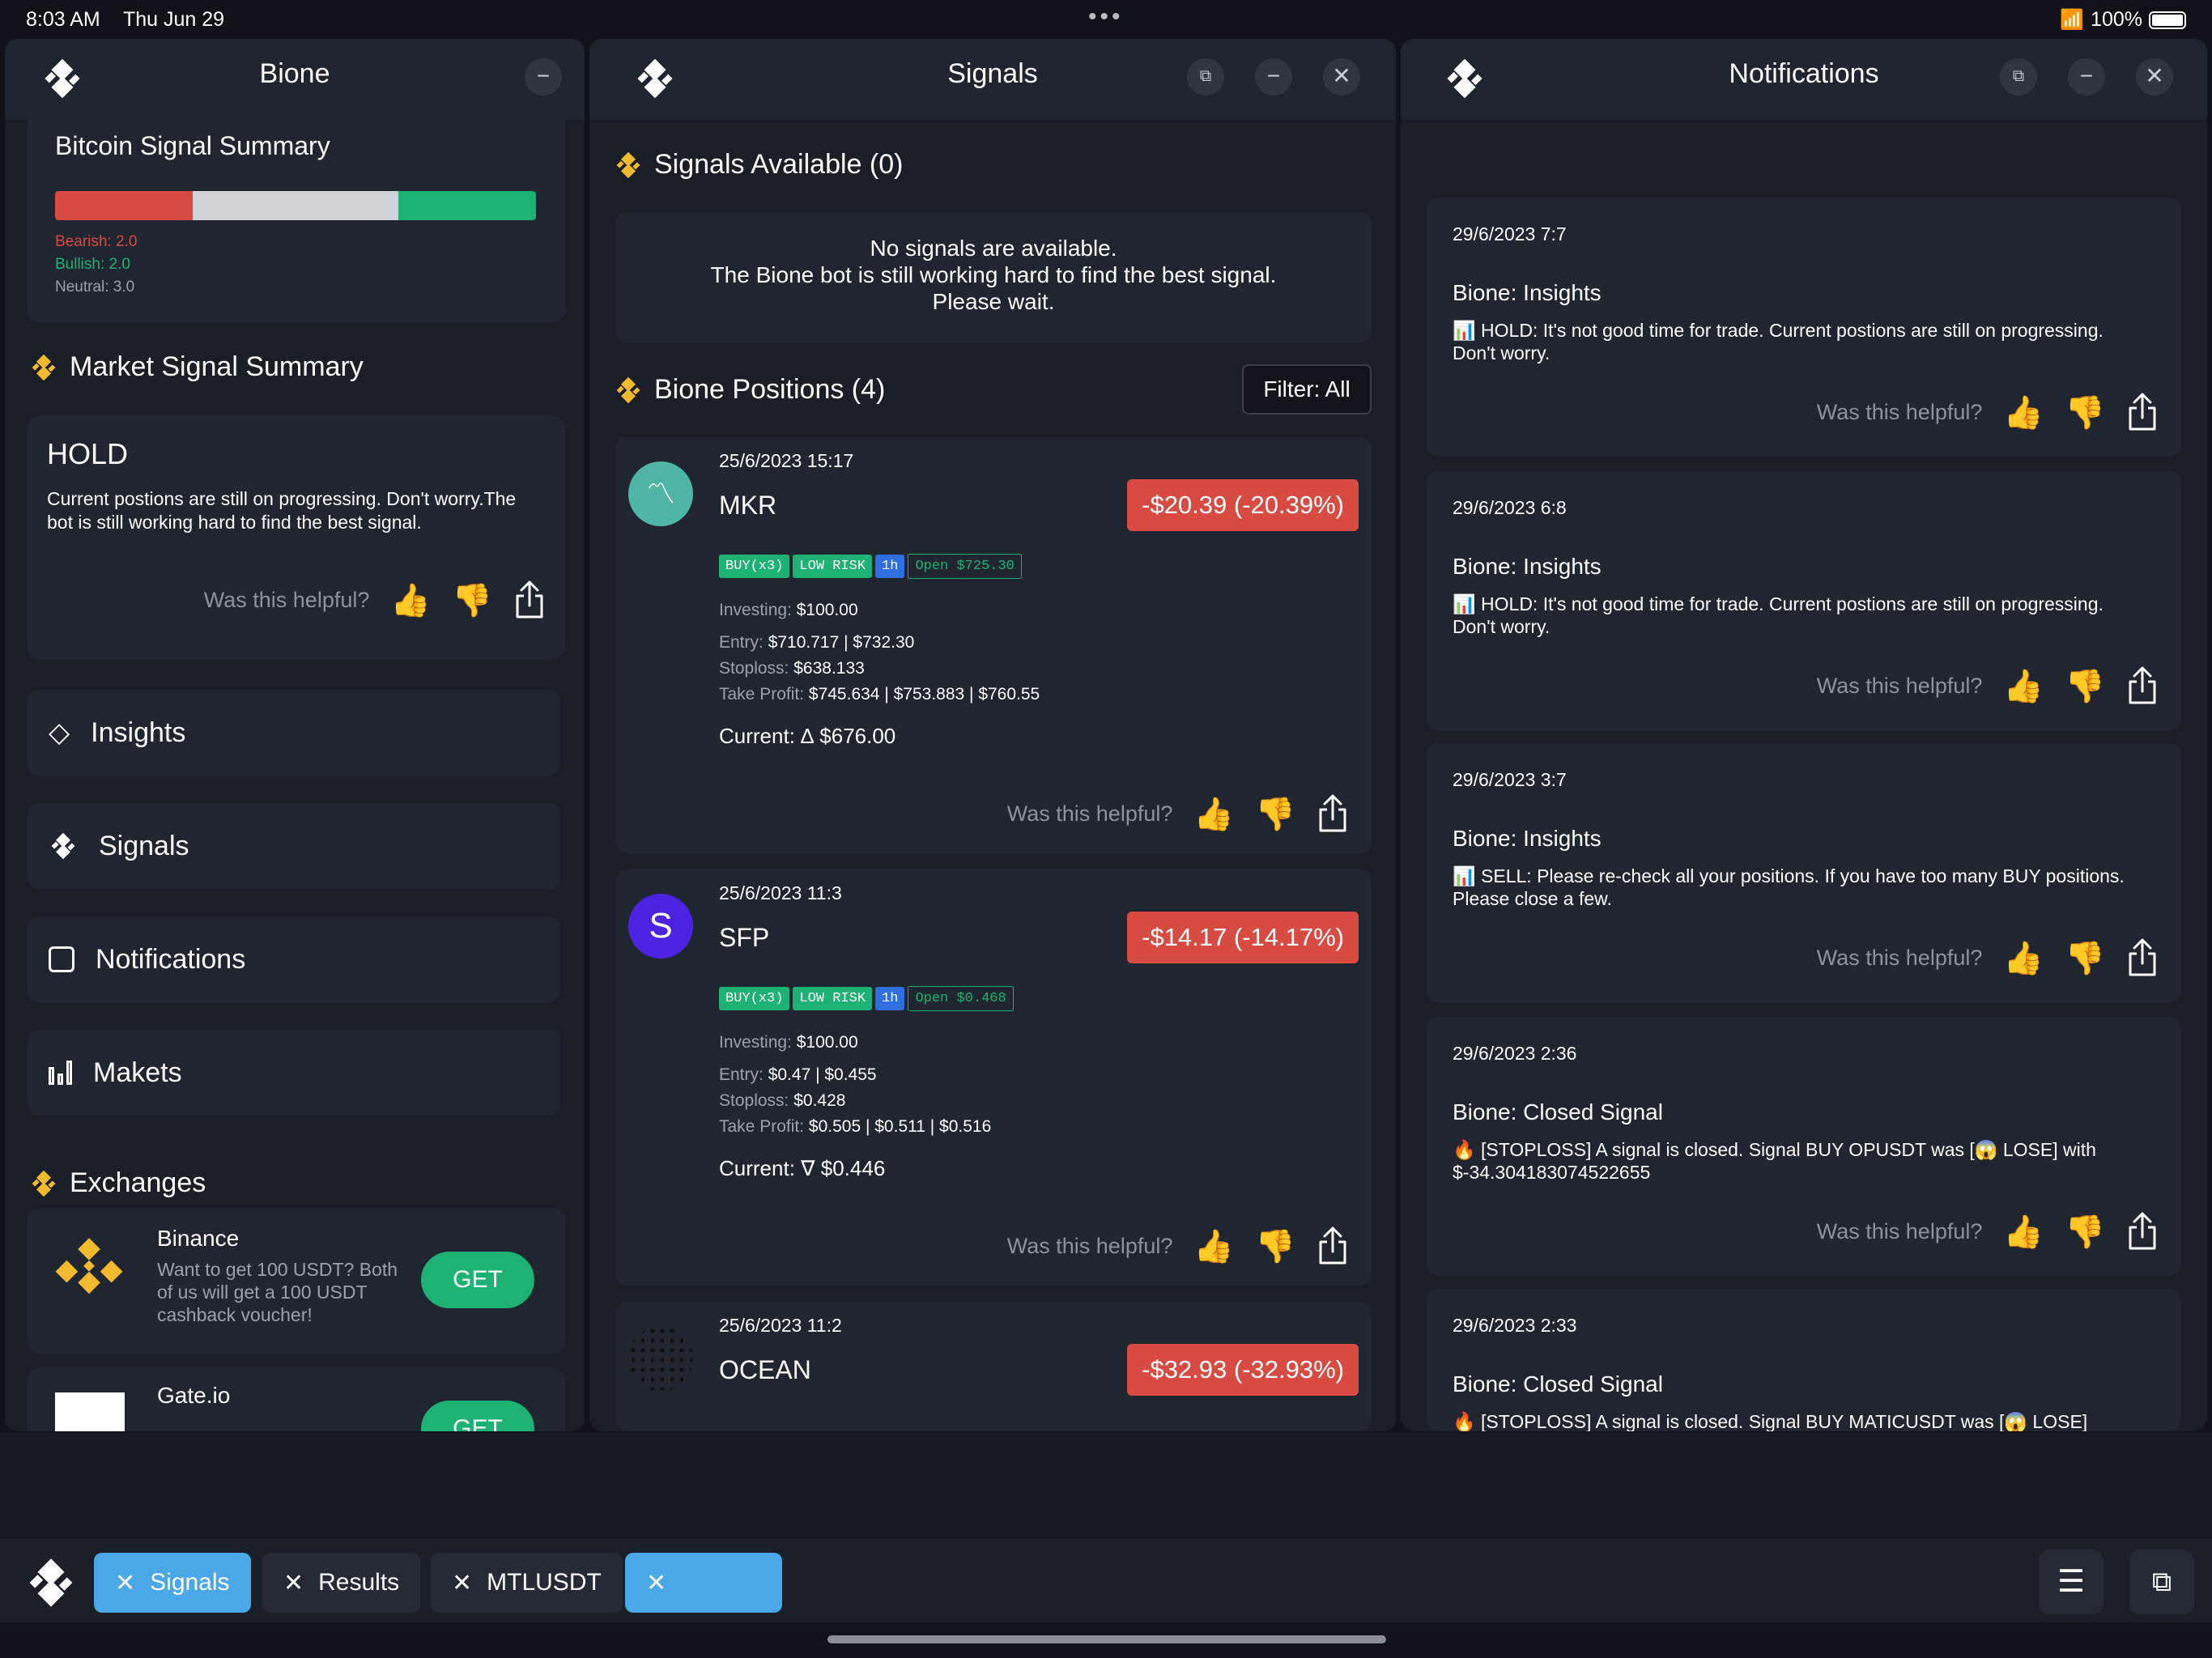  I want to click on tab-results: ✕ Results, so click(341, 1583).